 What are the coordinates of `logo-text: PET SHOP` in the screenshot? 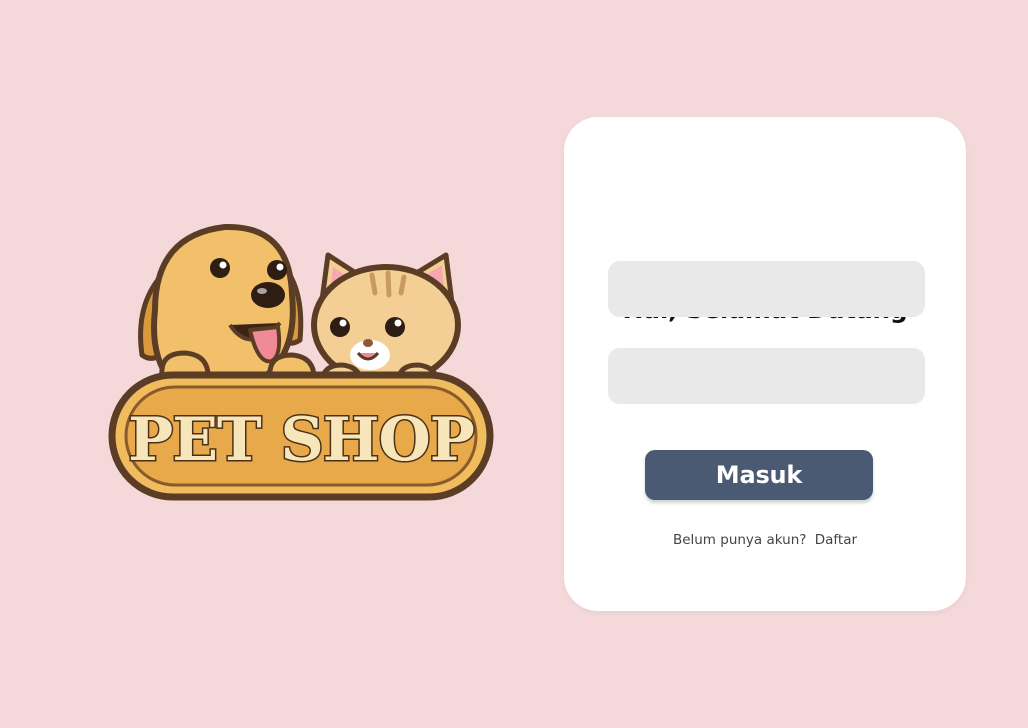 It's located at (301, 440).